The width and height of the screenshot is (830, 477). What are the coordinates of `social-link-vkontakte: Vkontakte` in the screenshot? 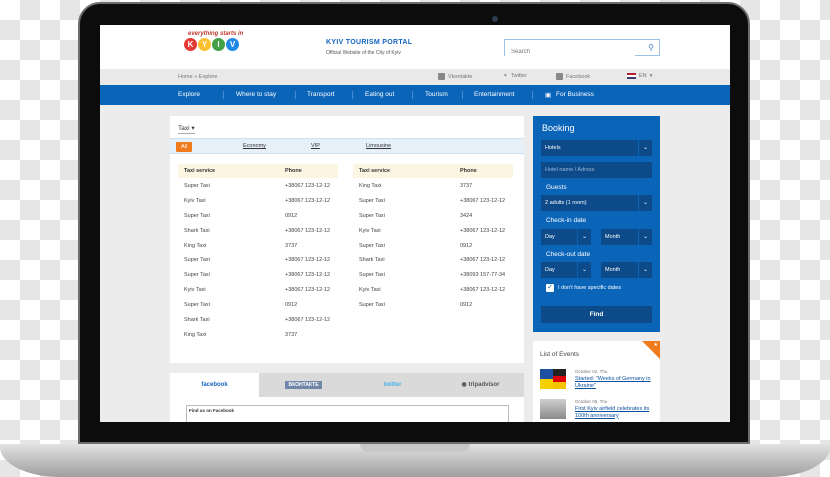 It's located at (455, 76).